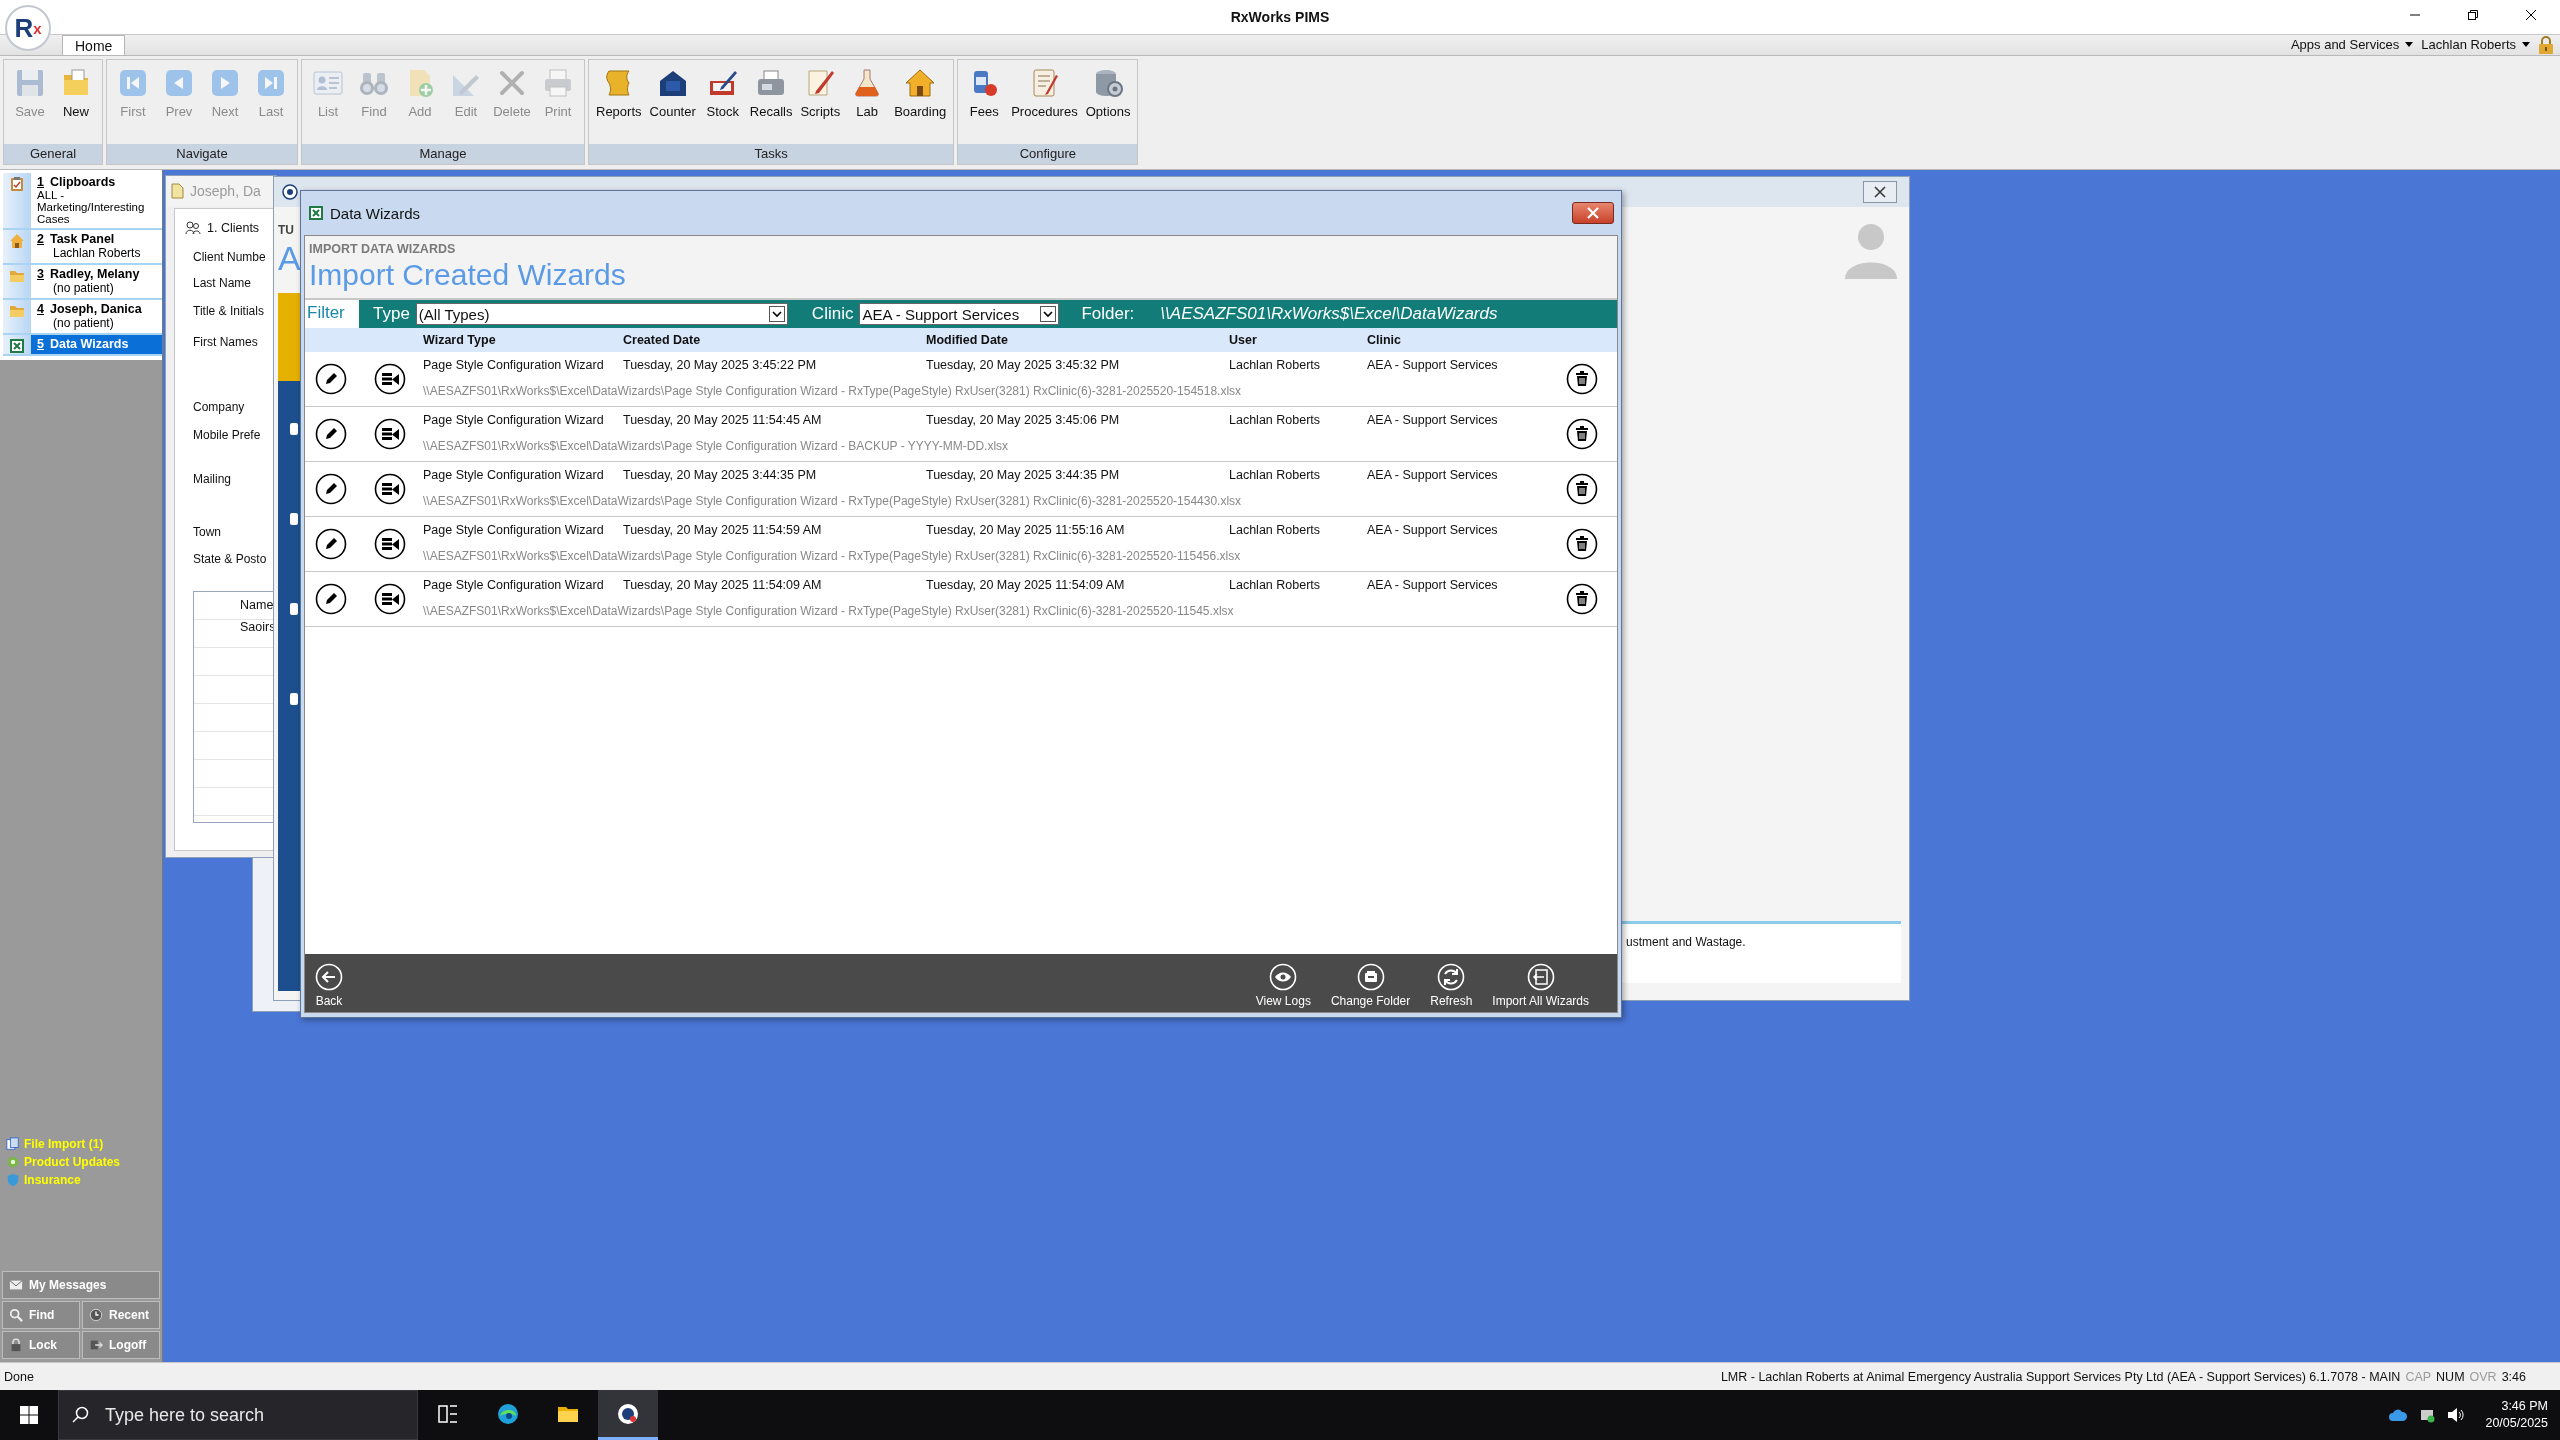  Describe the element at coordinates (1108, 314) in the screenshot. I see `filter-label: Folder:` at that location.